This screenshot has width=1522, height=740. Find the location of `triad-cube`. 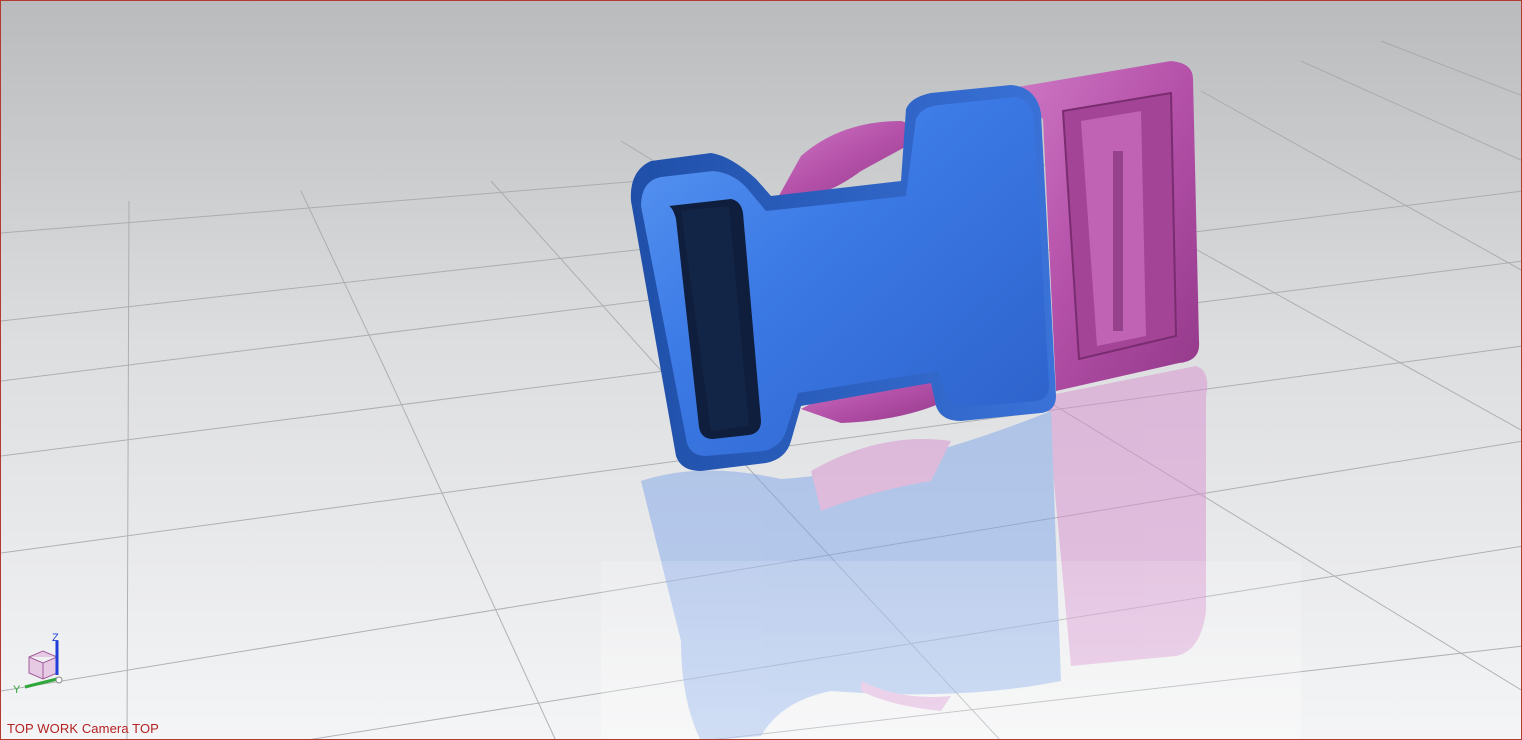

triad-cube is located at coordinates (43, 665).